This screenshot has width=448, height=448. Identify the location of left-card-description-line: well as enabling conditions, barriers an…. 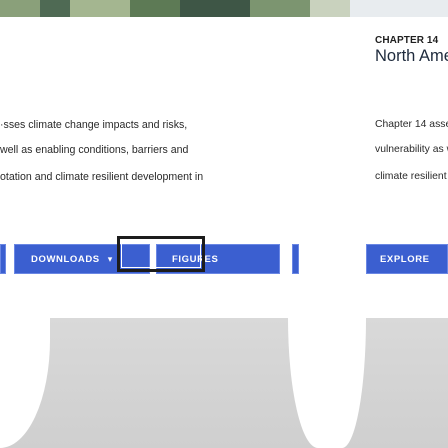
(94, 150).